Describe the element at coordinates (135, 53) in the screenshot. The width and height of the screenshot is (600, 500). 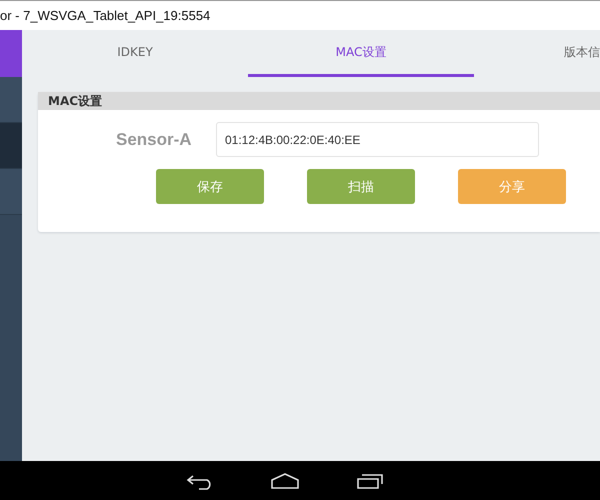
I see `tab: IDKEY` at that location.